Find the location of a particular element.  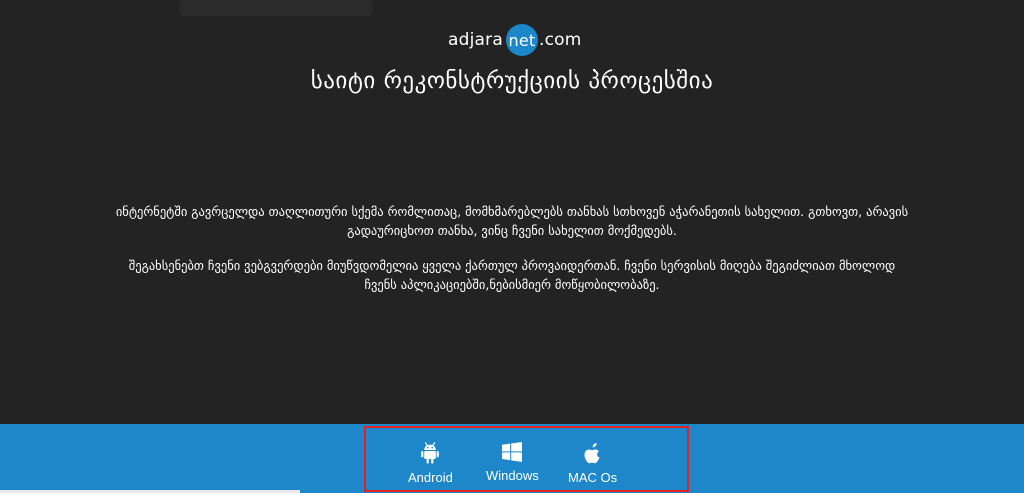

logo-badge: net is located at coordinates (521, 40).